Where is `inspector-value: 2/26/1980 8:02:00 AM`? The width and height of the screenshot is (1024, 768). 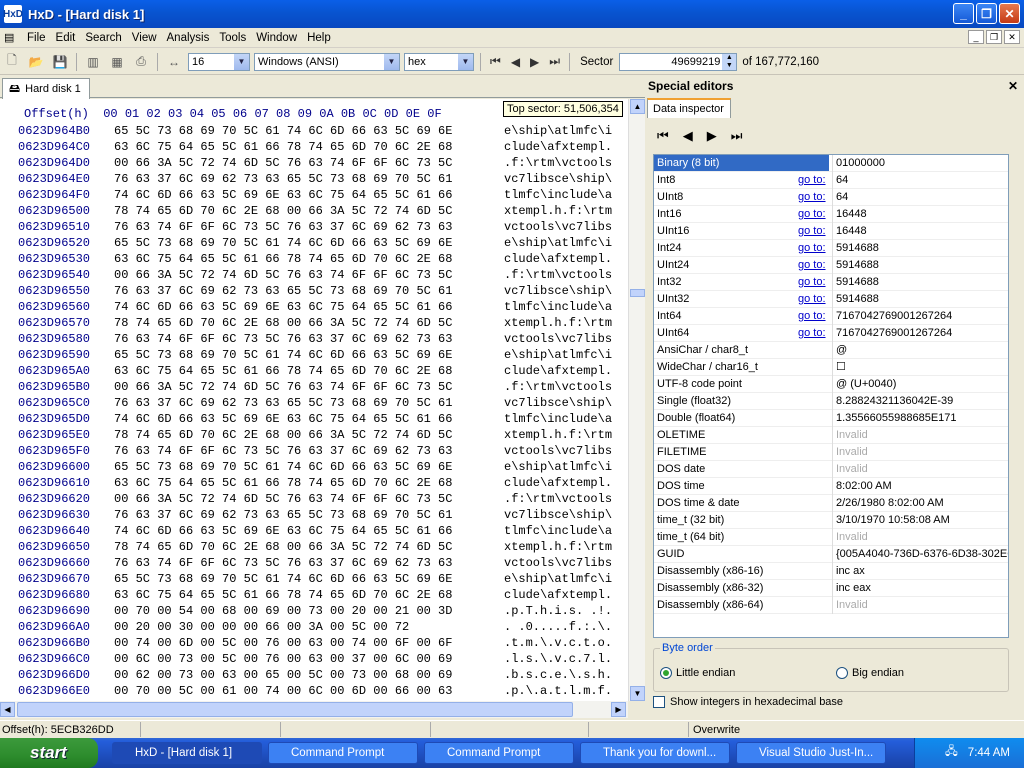 inspector-value: 2/26/1980 8:02:00 AM is located at coordinates (922, 503).